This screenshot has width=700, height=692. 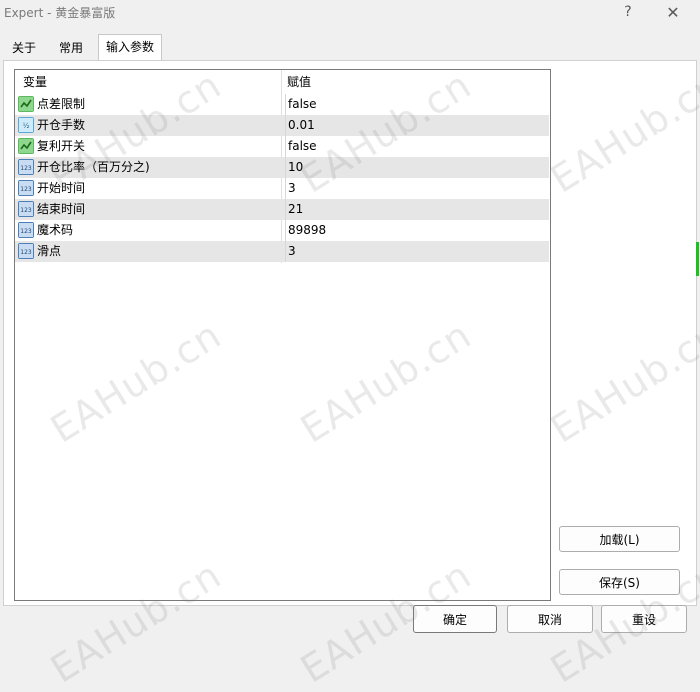 What do you see at coordinates (49, 251) in the screenshot?
I see `param-name: 滑点` at bounding box center [49, 251].